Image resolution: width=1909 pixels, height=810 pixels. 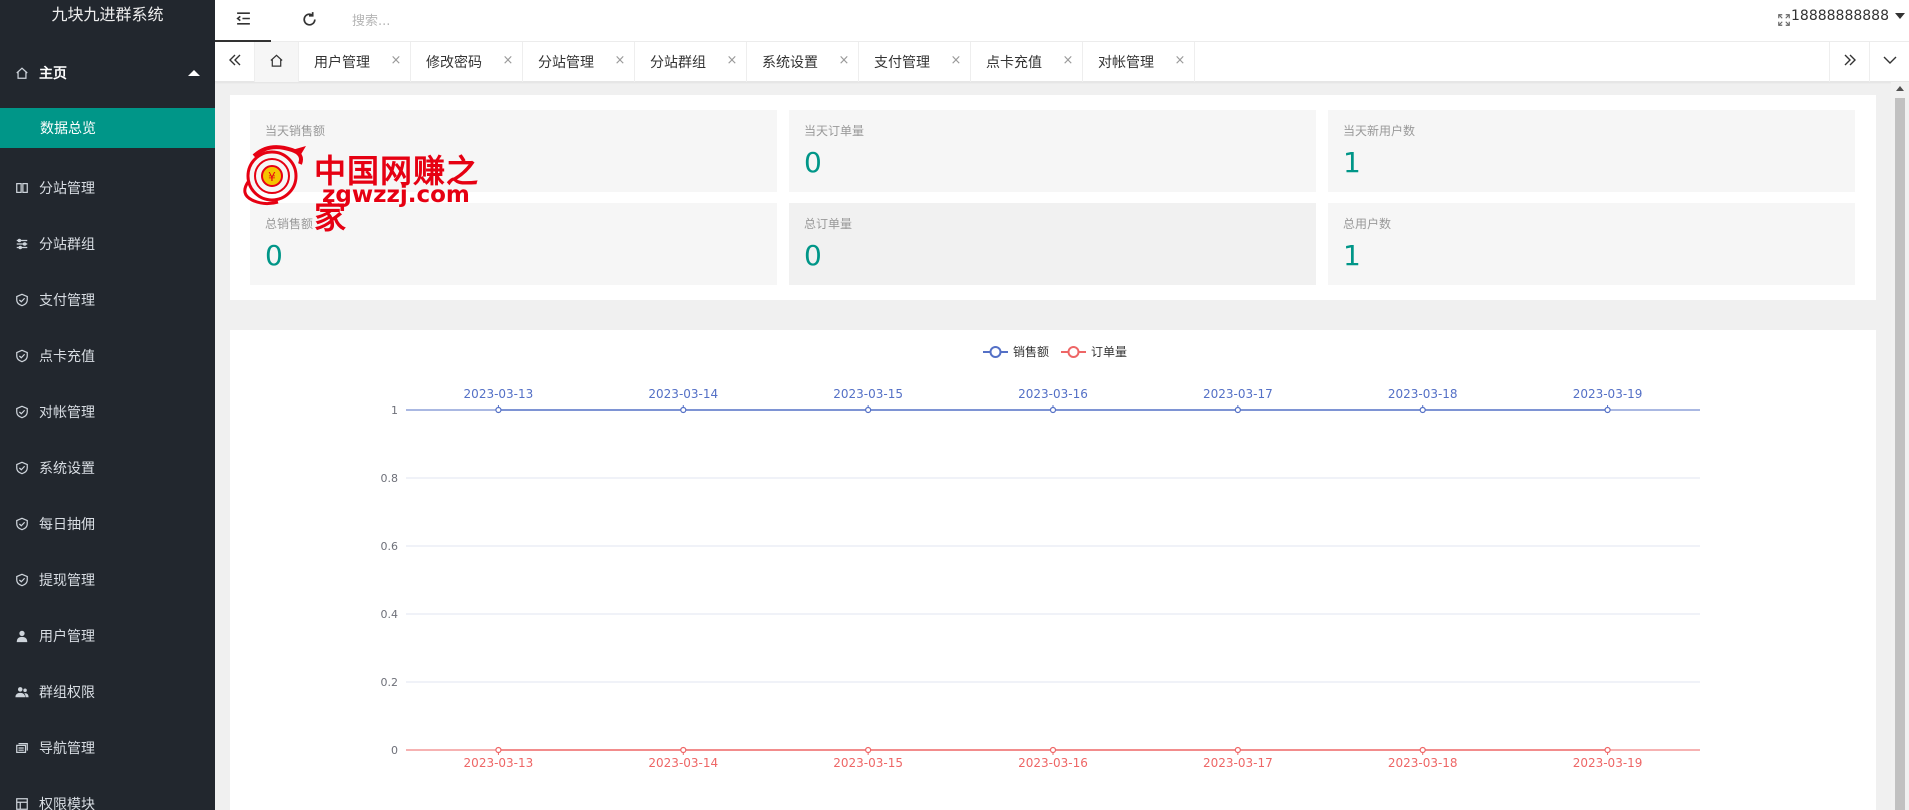 I want to click on sidebar-item: 提现管理, so click(x=107, y=580).